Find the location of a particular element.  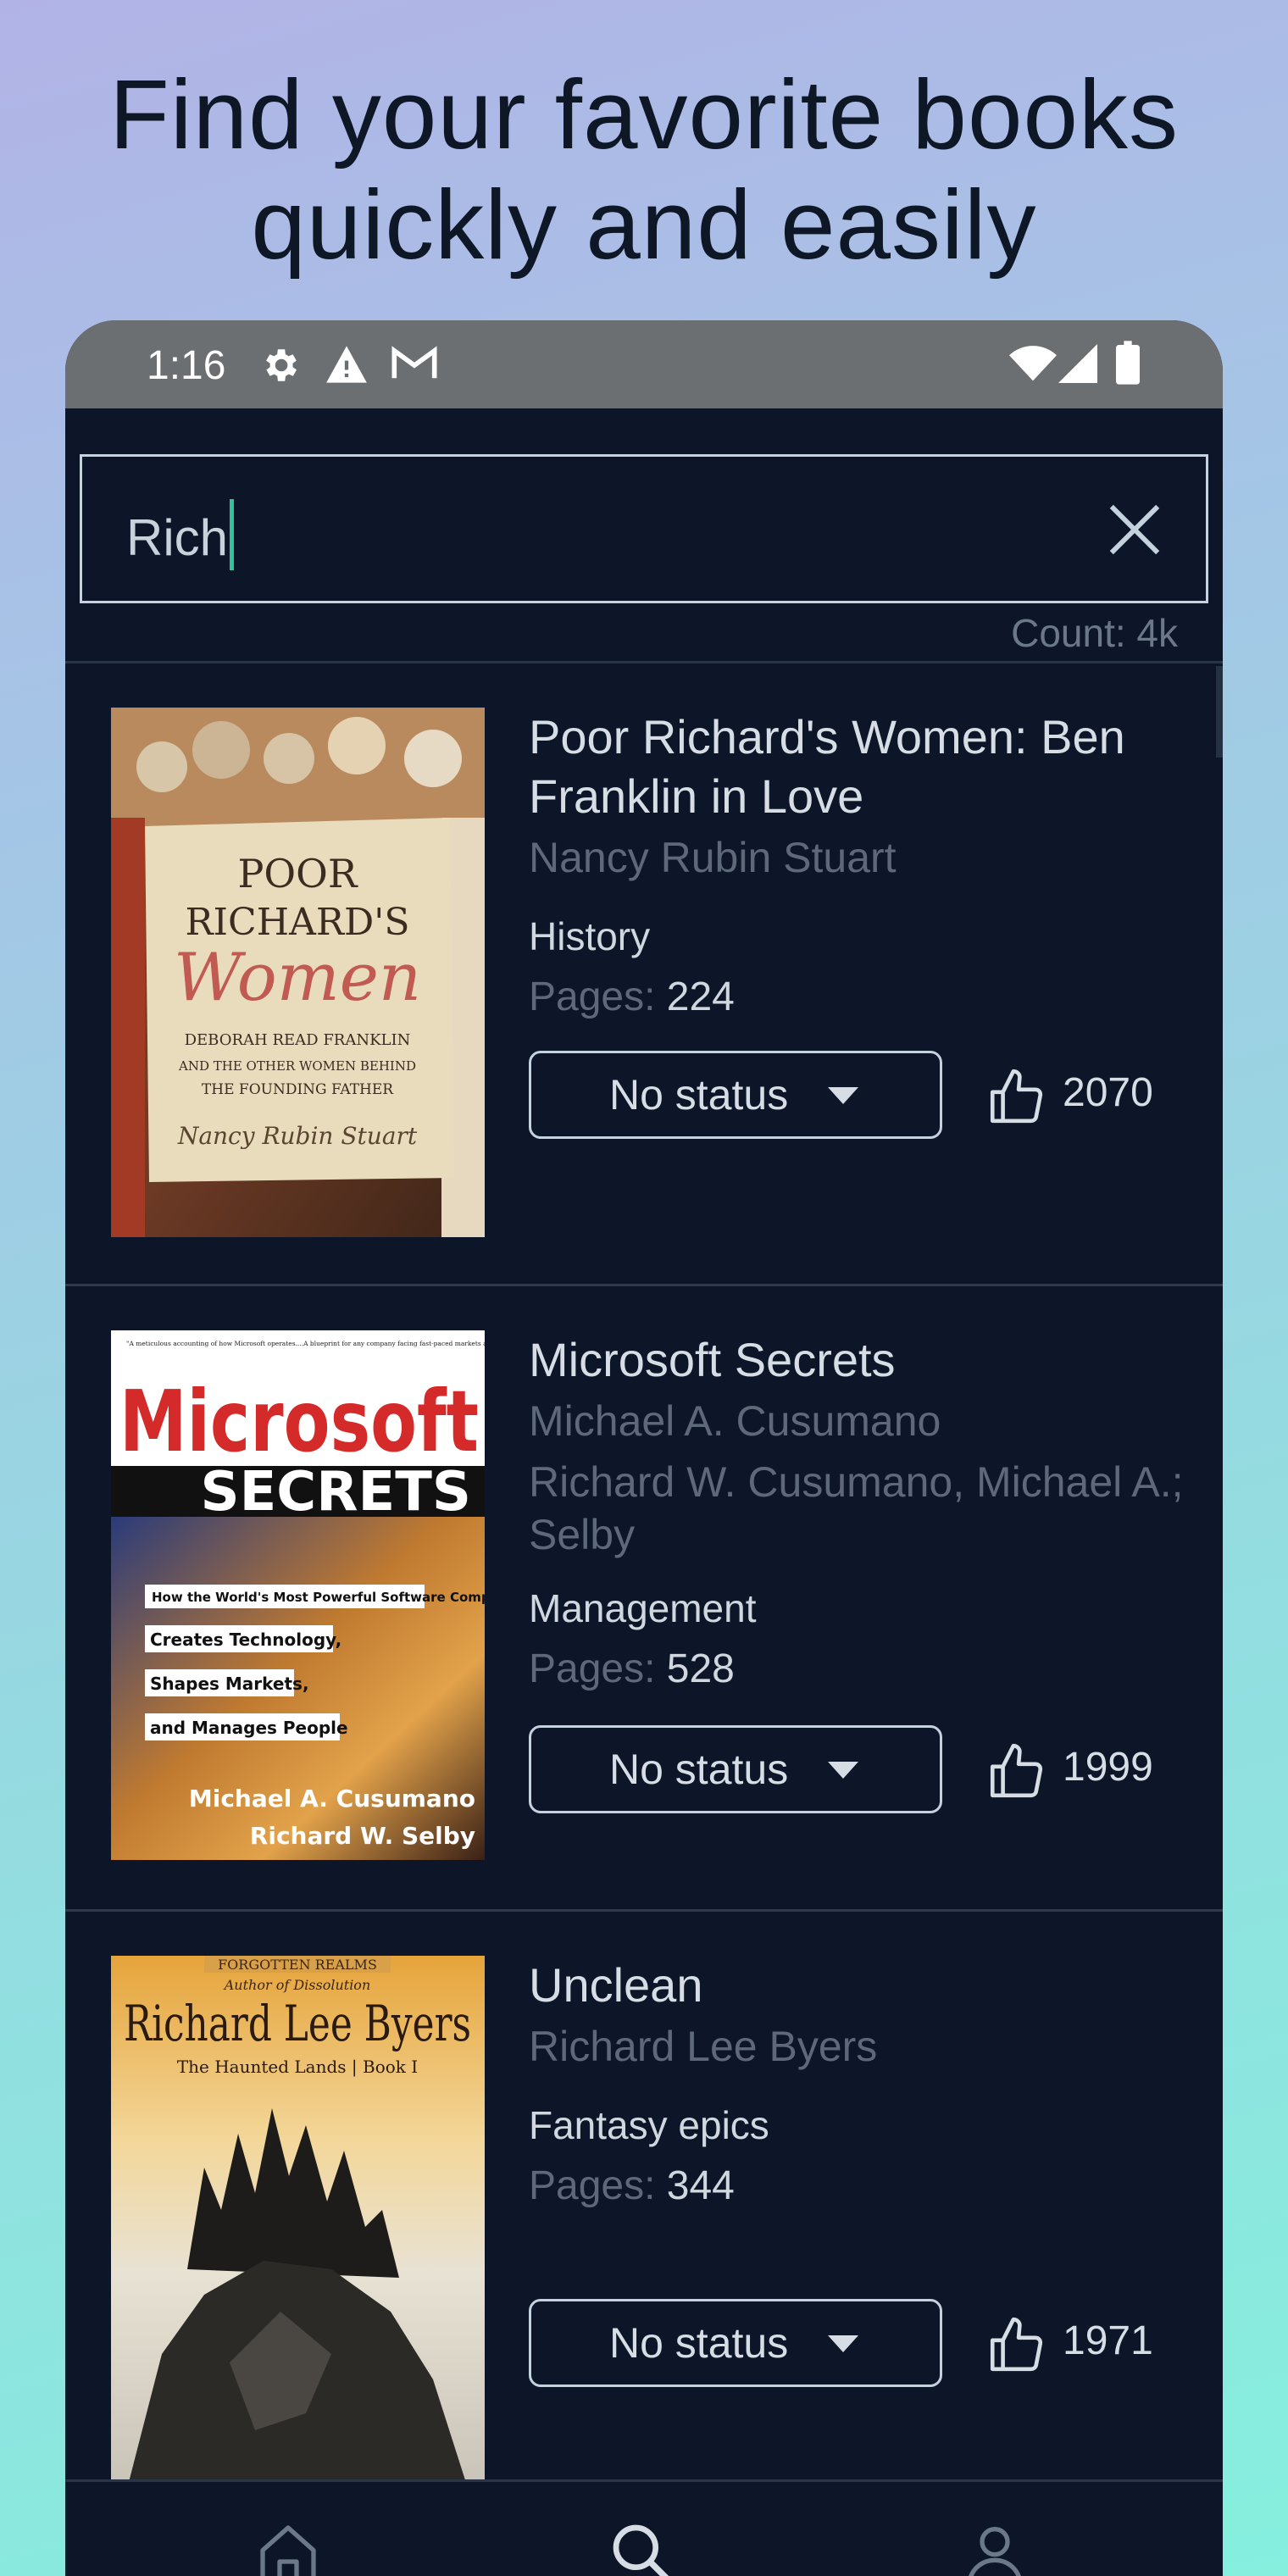

search-field: Rich is located at coordinates (644, 528).